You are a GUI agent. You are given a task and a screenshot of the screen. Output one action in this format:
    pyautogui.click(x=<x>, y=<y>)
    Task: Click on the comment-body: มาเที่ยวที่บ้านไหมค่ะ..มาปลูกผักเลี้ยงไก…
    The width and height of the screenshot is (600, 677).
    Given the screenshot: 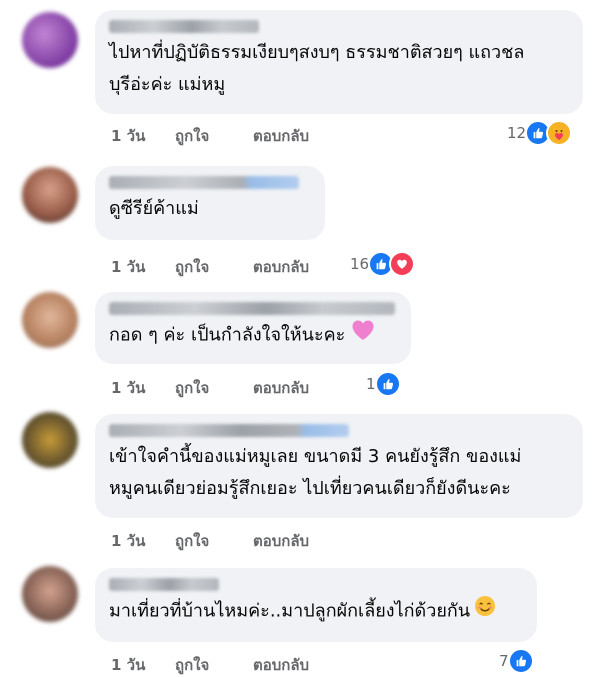 What is the action you would take?
    pyautogui.click(x=290, y=611)
    